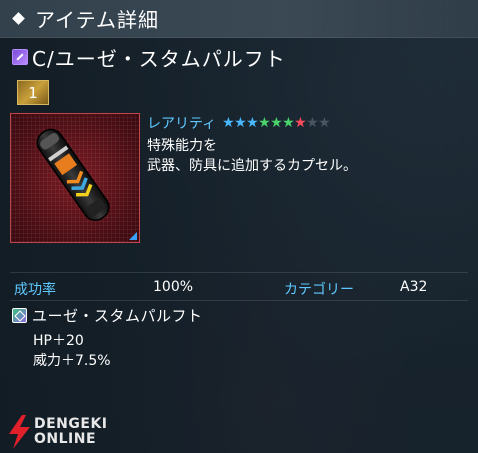 This screenshot has height=453, width=478. What do you see at coordinates (20, 57) in the screenshot?
I see `capsule-type-icon` at bounding box center [20, 57].